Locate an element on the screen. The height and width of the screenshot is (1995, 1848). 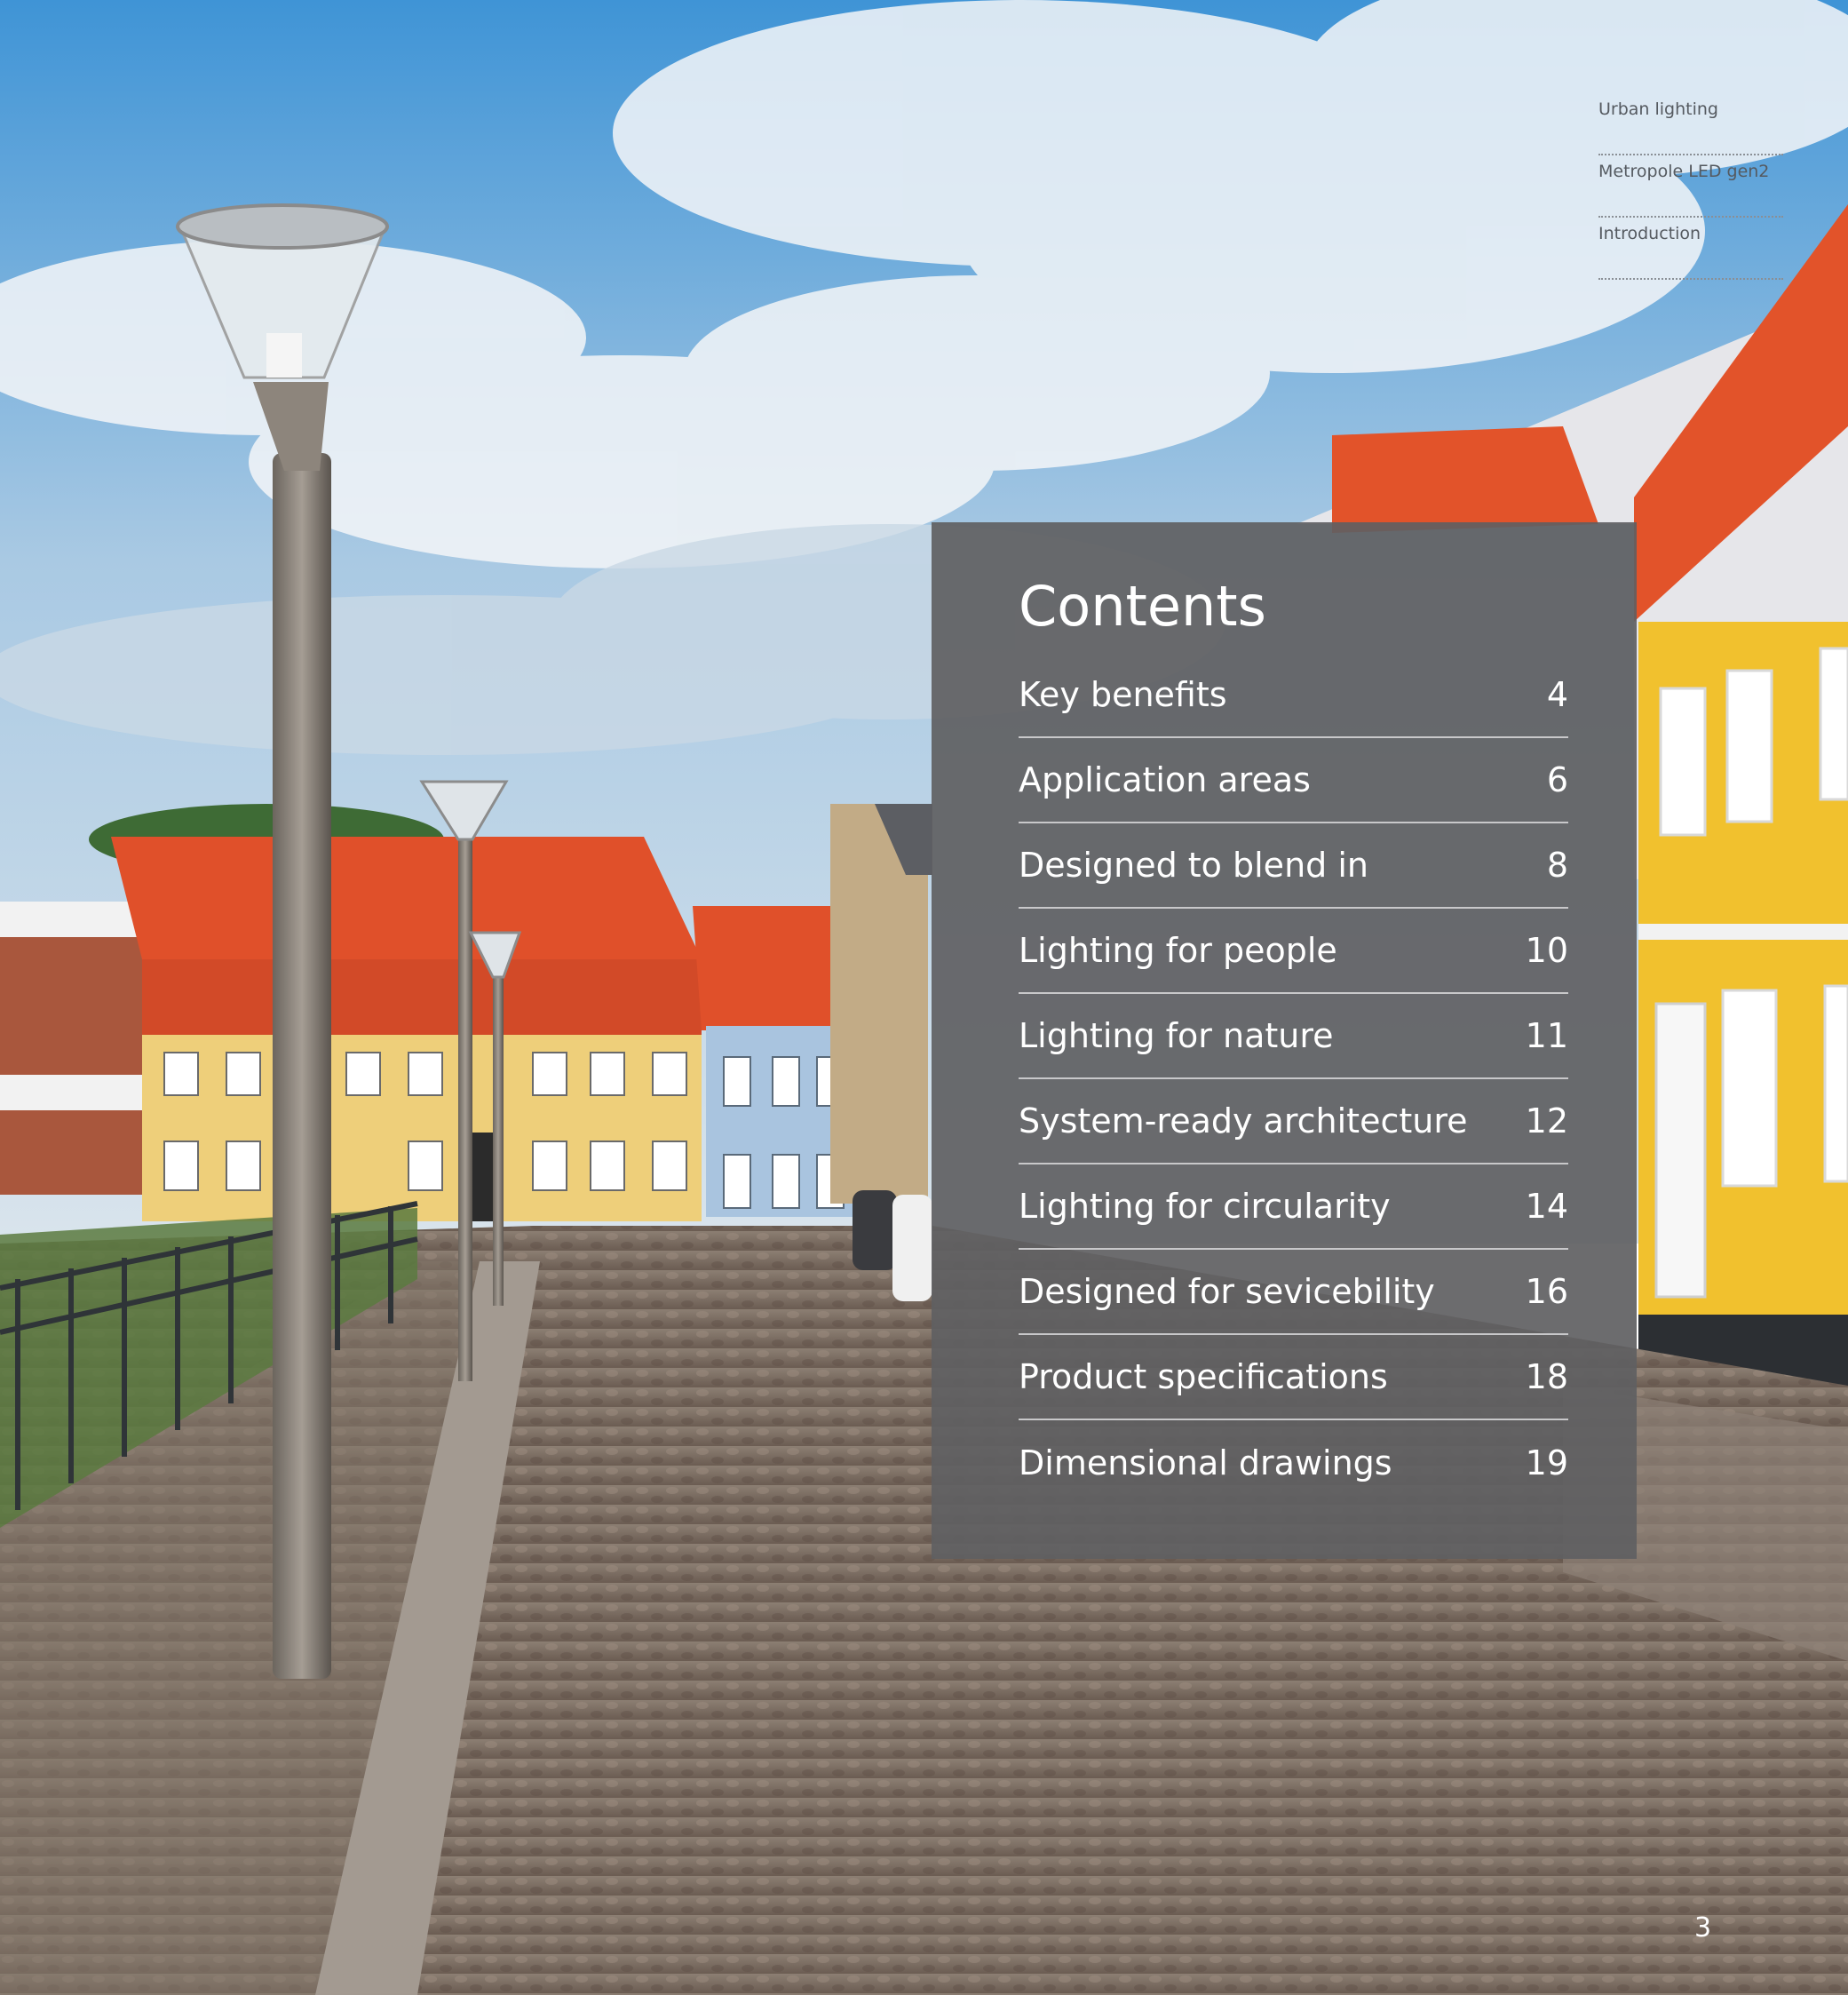
toc-item-label: Dimensional drawings is located at coordinates (1205, 1462).